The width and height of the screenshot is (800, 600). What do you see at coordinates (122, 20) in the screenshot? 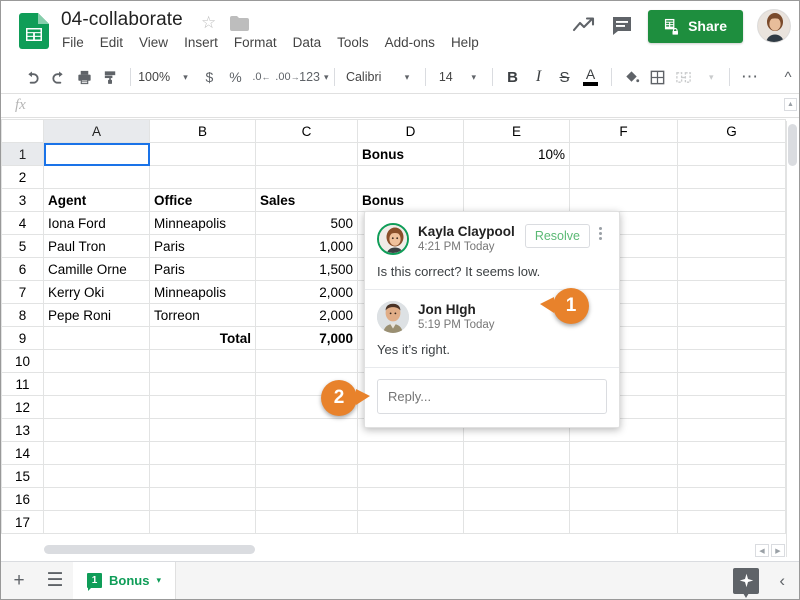
I see `document-title: 04-collaborate` at bounding box center [122, 20].